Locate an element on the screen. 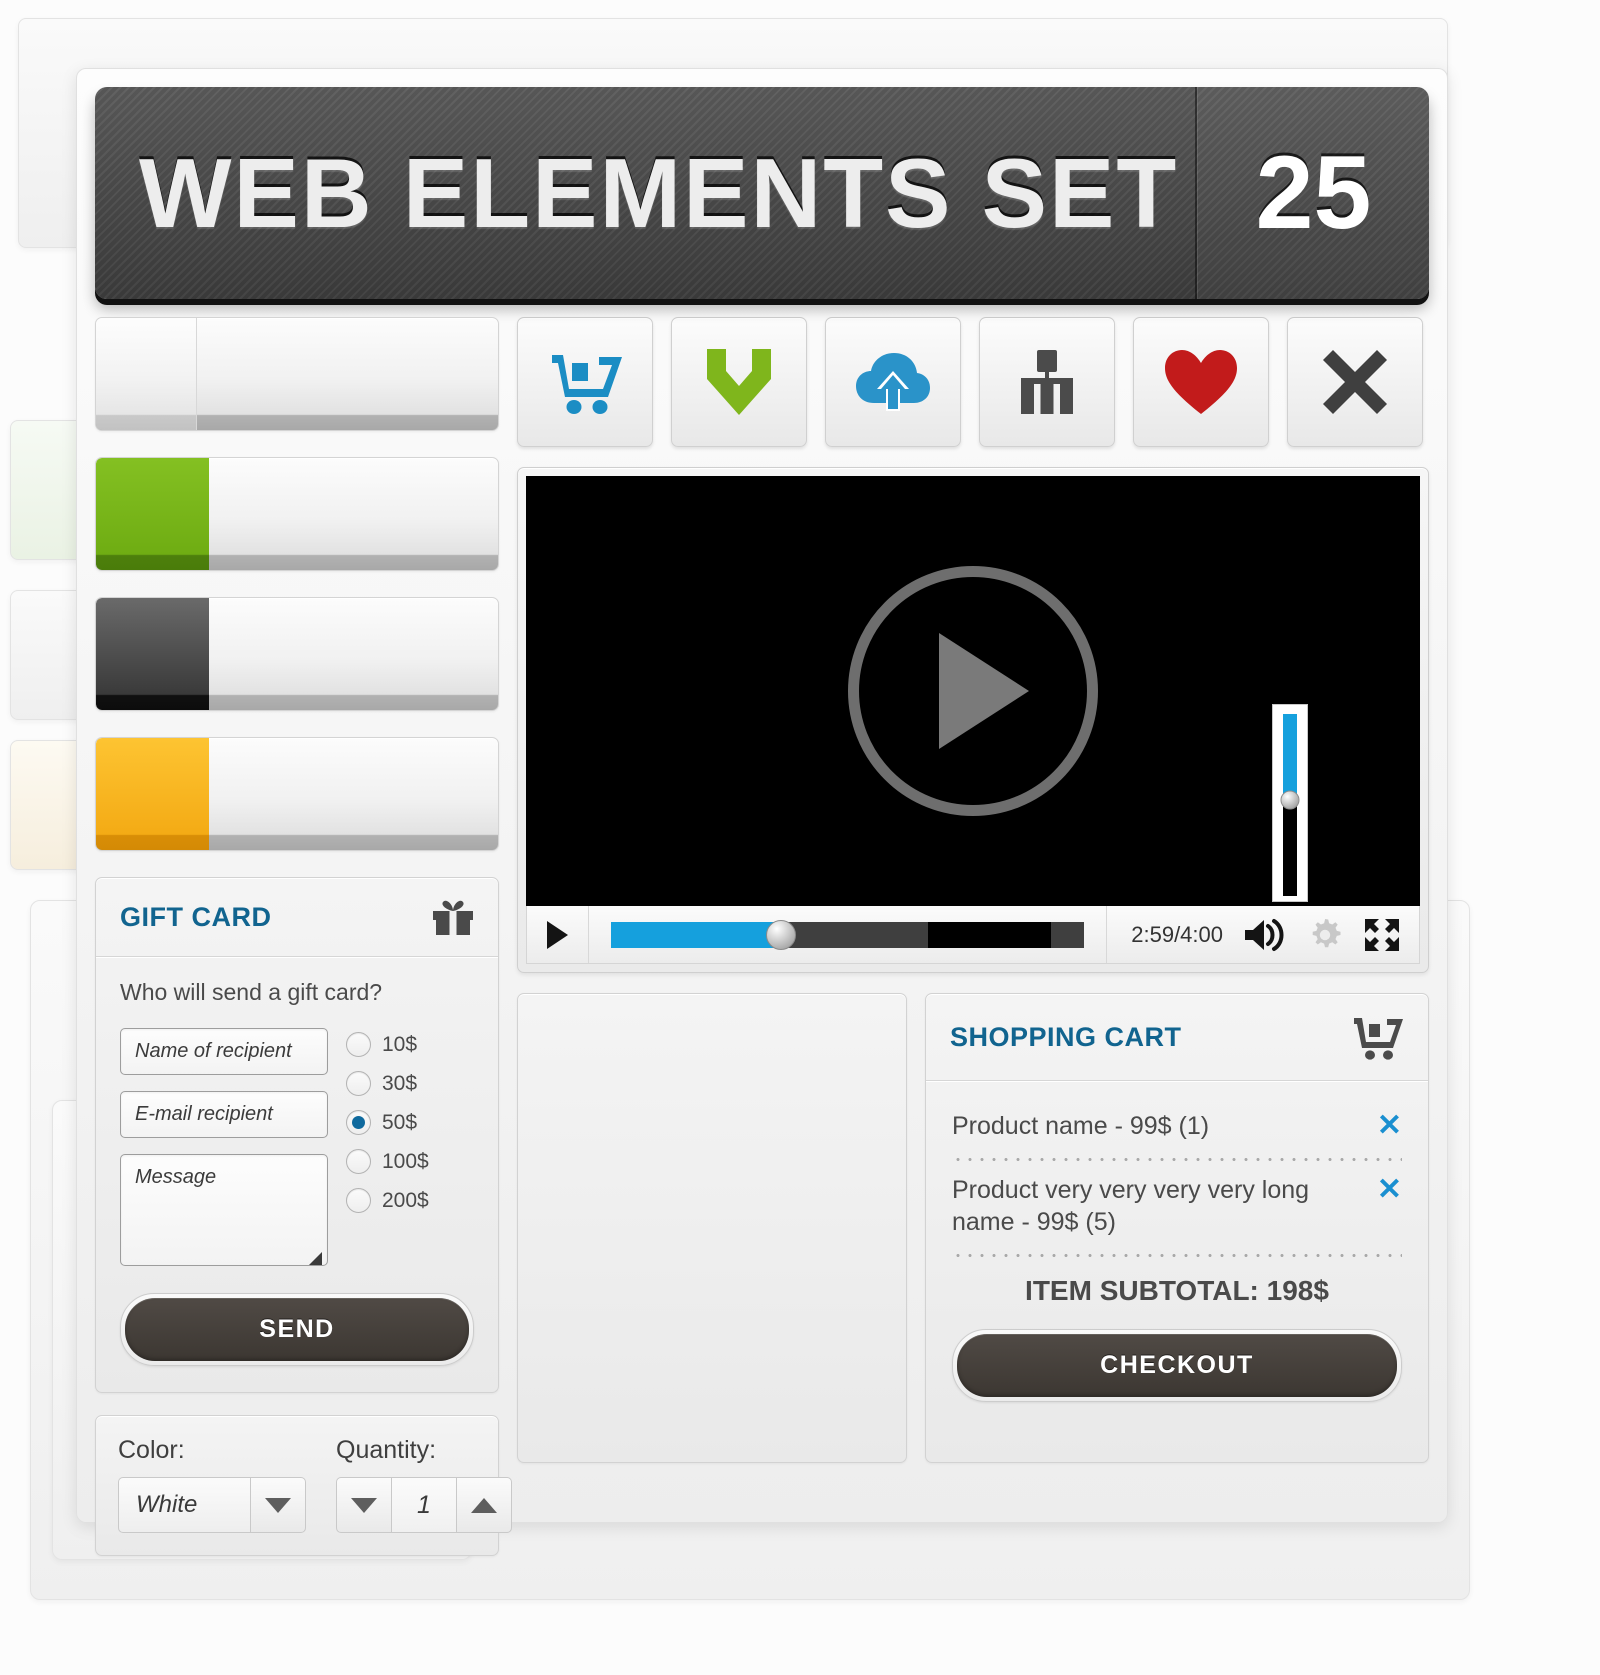 Image resolution: width=1600 pixels, height=1675 pixels. cloud-upload-button is located at coordinates (893, 382).